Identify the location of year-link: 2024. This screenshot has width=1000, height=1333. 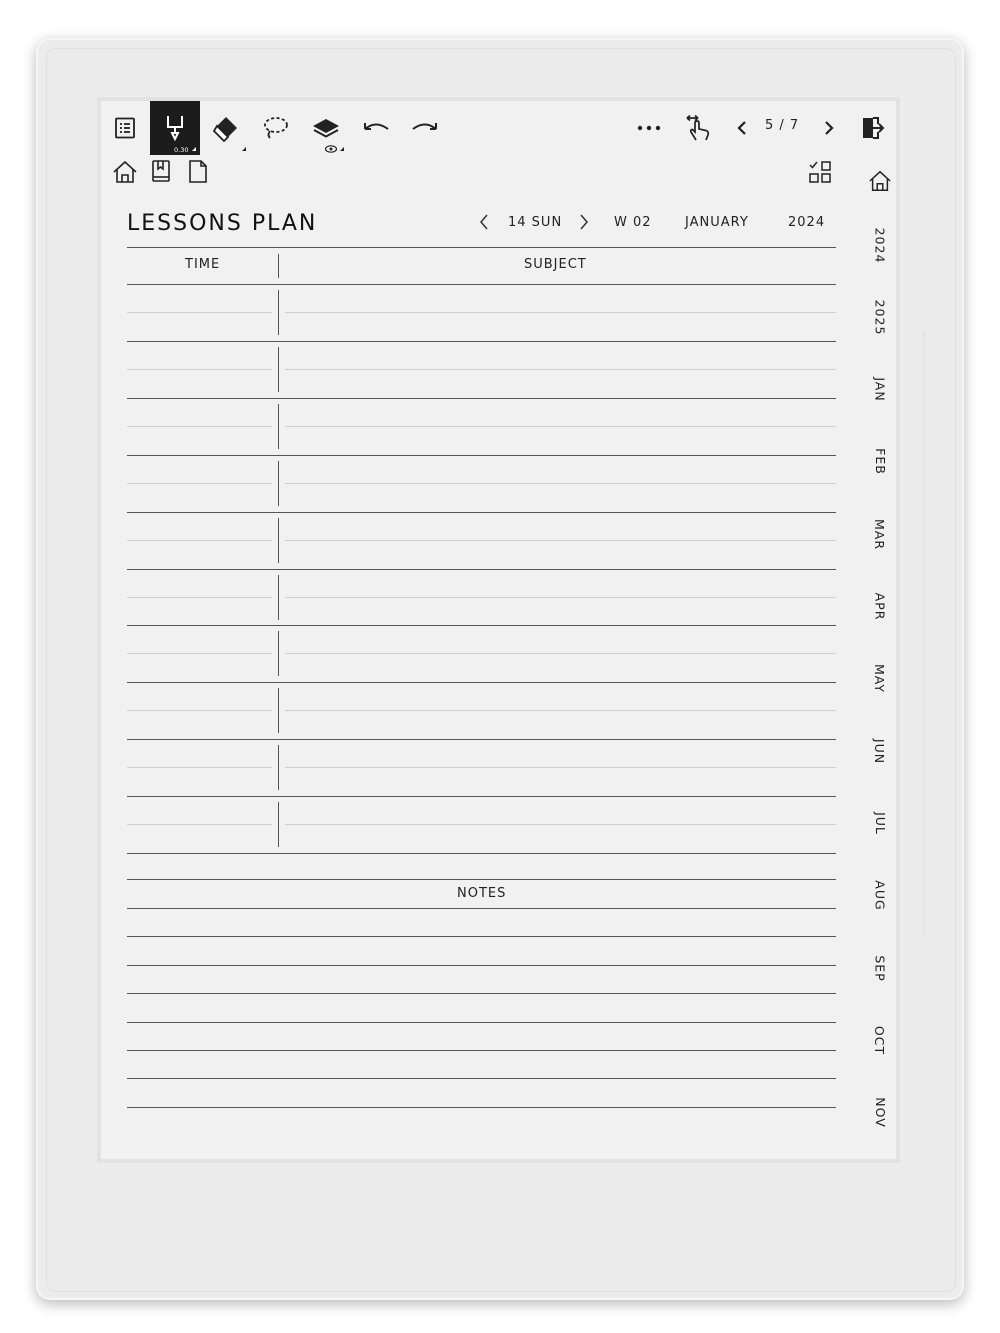
(806, 222).